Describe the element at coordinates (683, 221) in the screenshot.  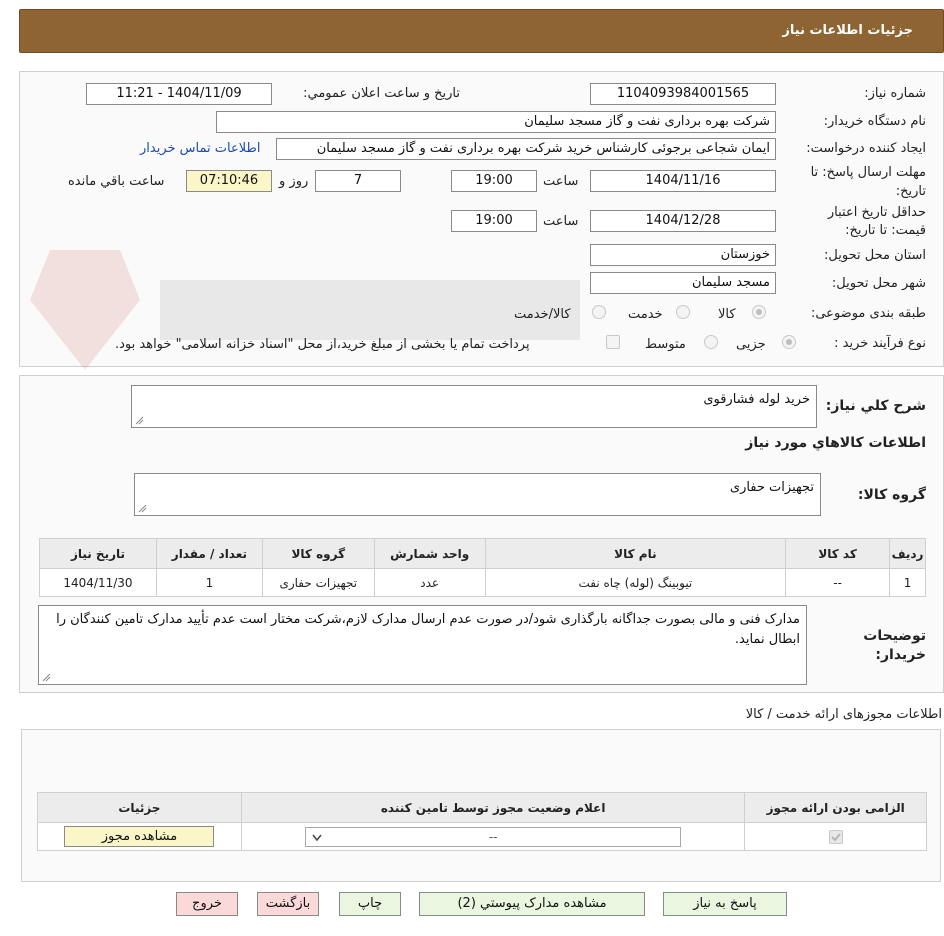
I see `validity-date-field: 1404/12/28` at that location.